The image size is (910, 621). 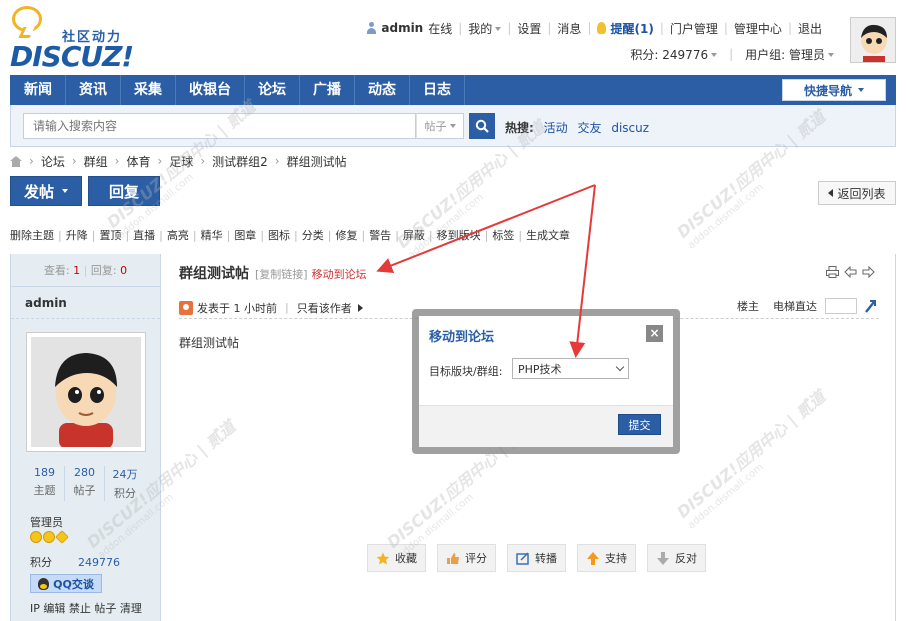 What do you see at coordinates (38, 90) in the screenshot?
I see `nav-item-news: 新闻` at bounding box center [38, 90].